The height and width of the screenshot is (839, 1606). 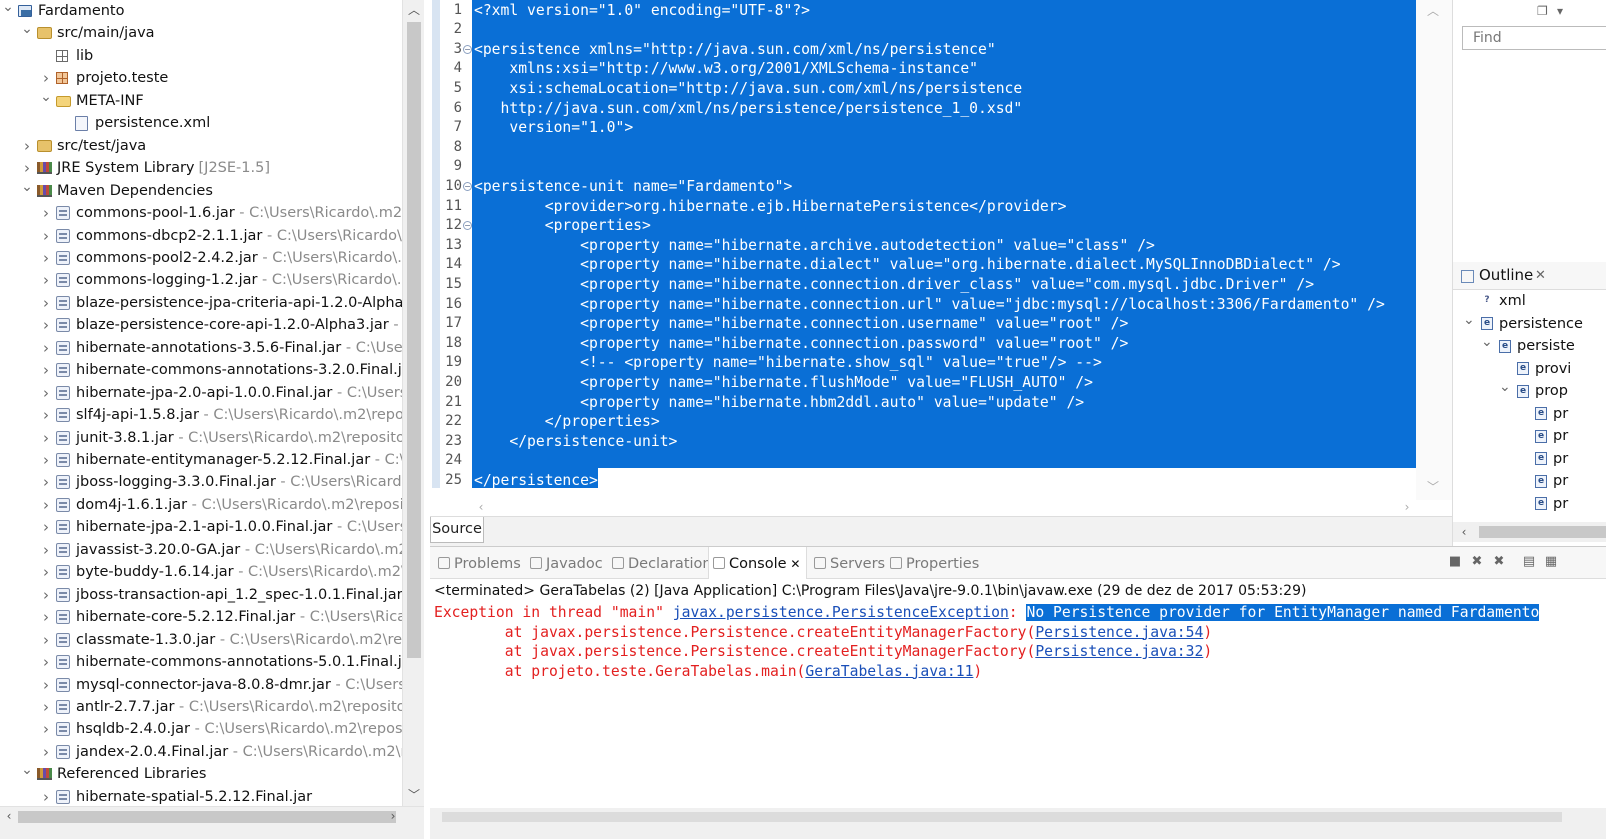 What do you see at coordinates (1433, 487) in the screenshot?
I see `editor-scroll-down-icon: ﹀` at bounding box center [1433, 487].